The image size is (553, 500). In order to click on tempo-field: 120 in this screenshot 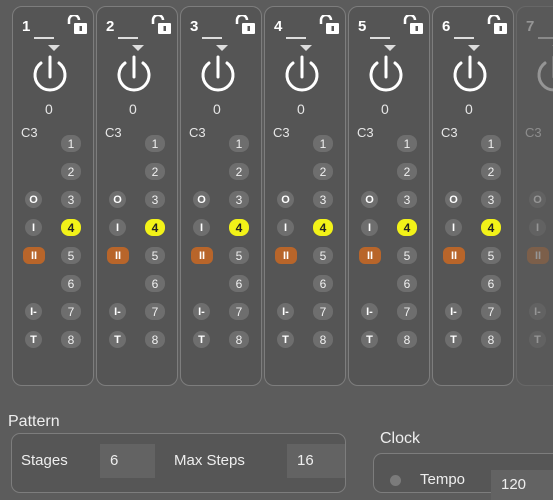, I will do `click(522, 485)`.